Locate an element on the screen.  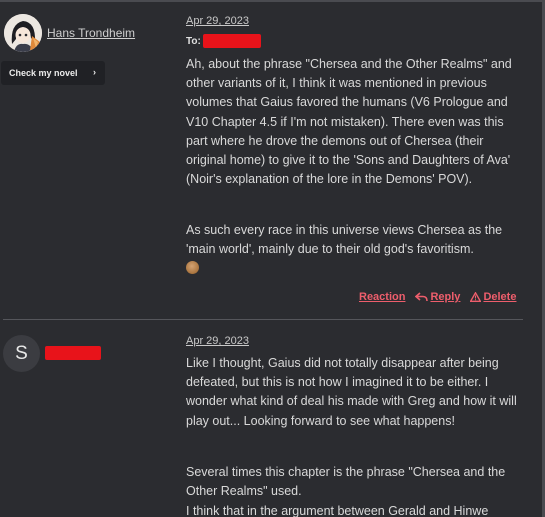
emoji-icon is located at coordinates (192, 268).